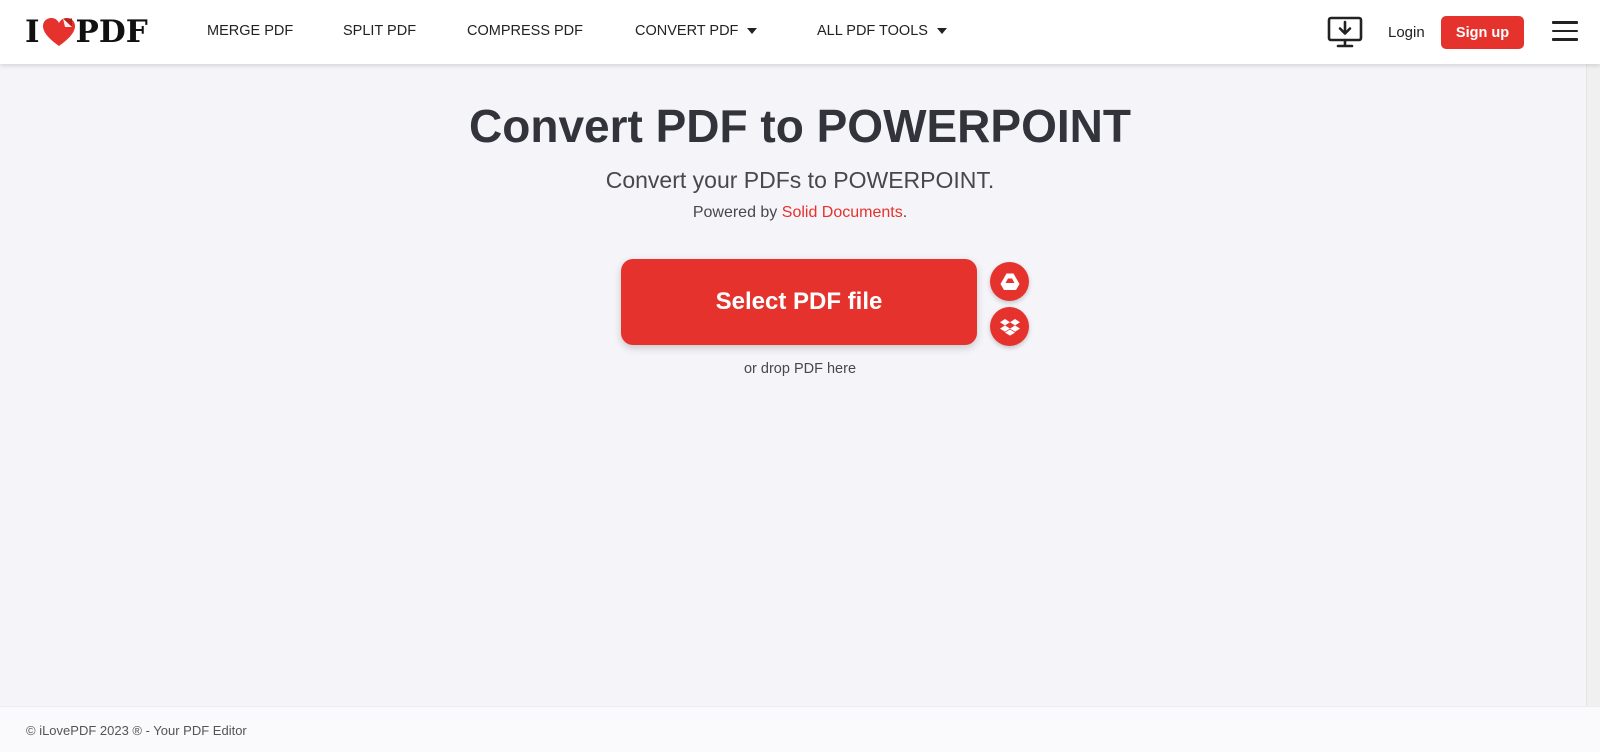  I want to click on desktop-download-icon, so click(1345, 32).